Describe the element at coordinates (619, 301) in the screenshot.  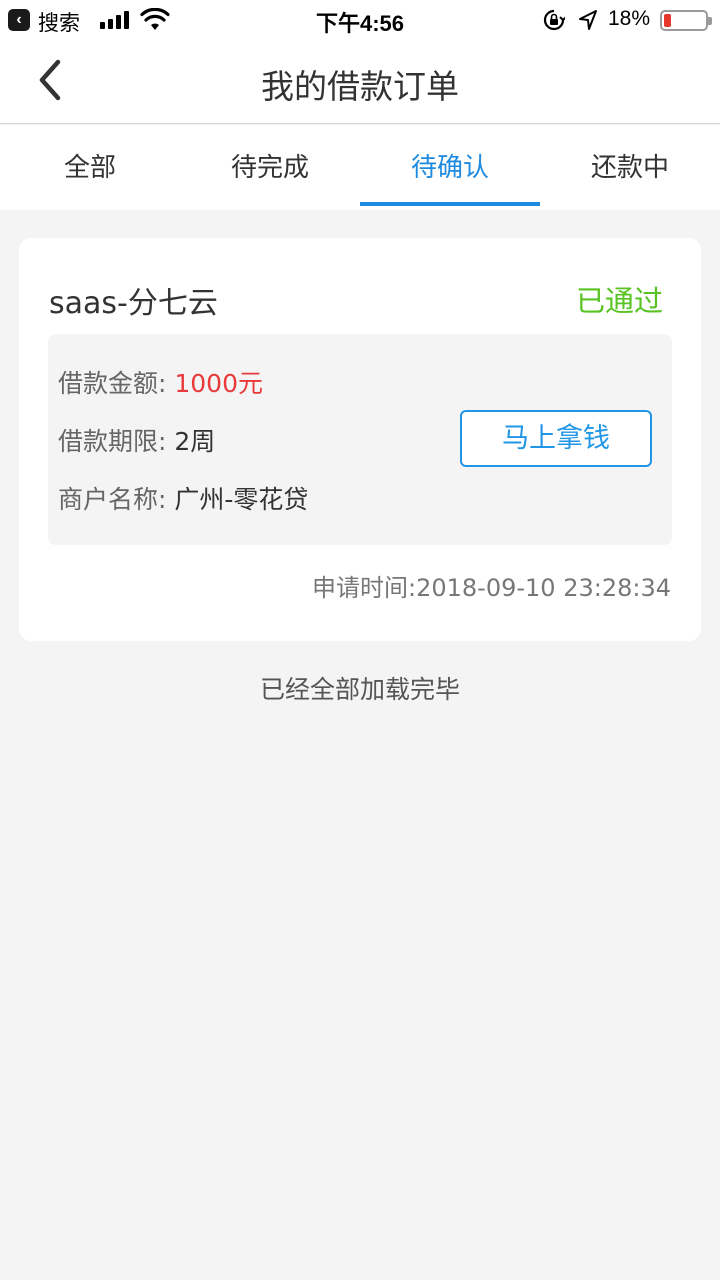
I see `status-badge: 已通过` at that location.